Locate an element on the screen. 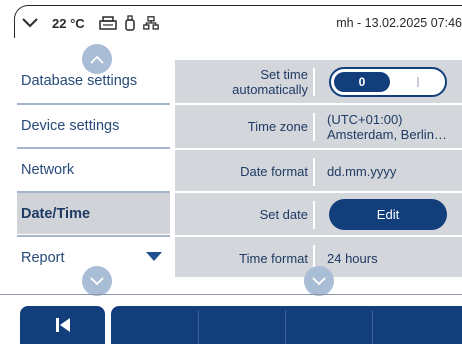 This screenshot has height=344, width=462. toolbar-function-keys is located at coordinates (286, 325).